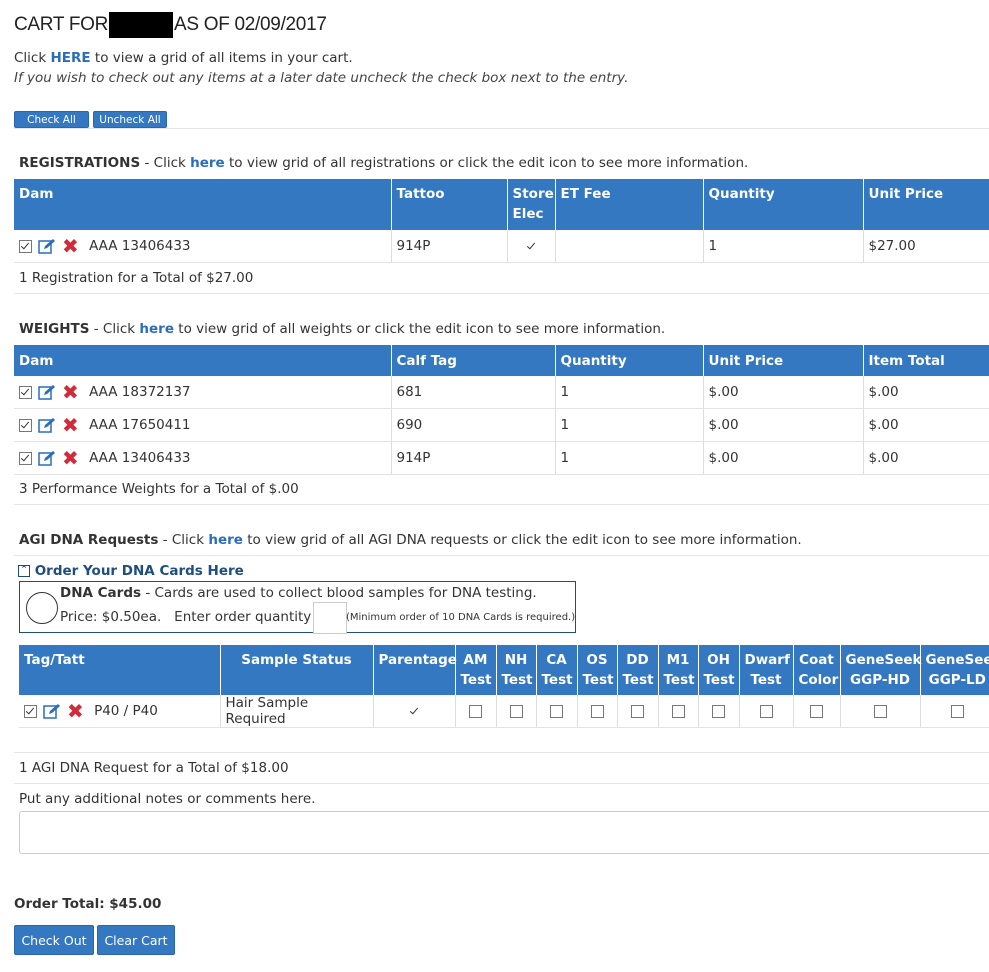 Image resolution: width=989 pixels, height=972 pixels. Describe the element at coordinates (957, 711) in the screenshot. I see `geneseek-ld-checkbox` at that location.